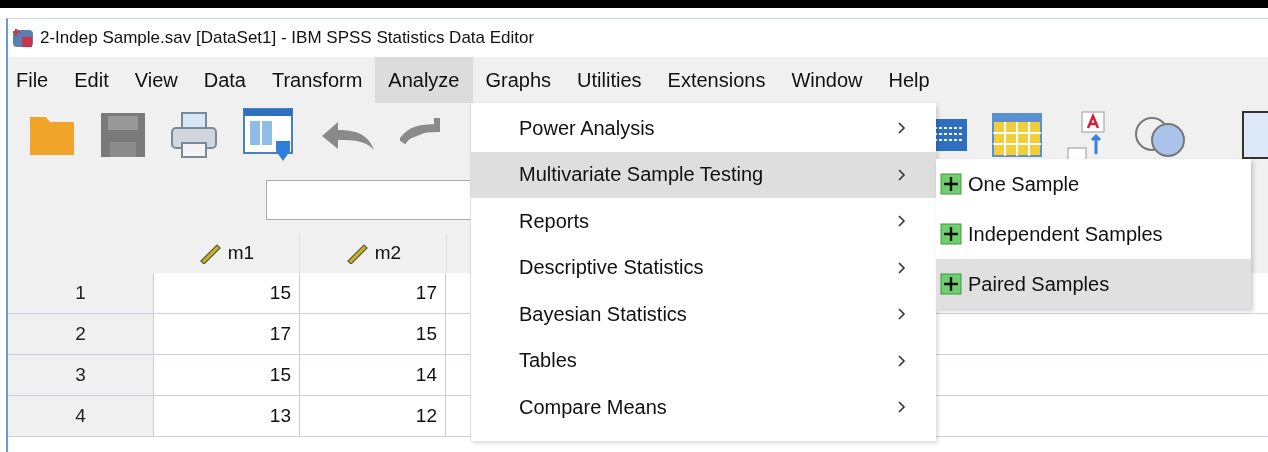  Describe the element at coordinates (1017, 135) in the screenshot. I see `table-icon` at that location.